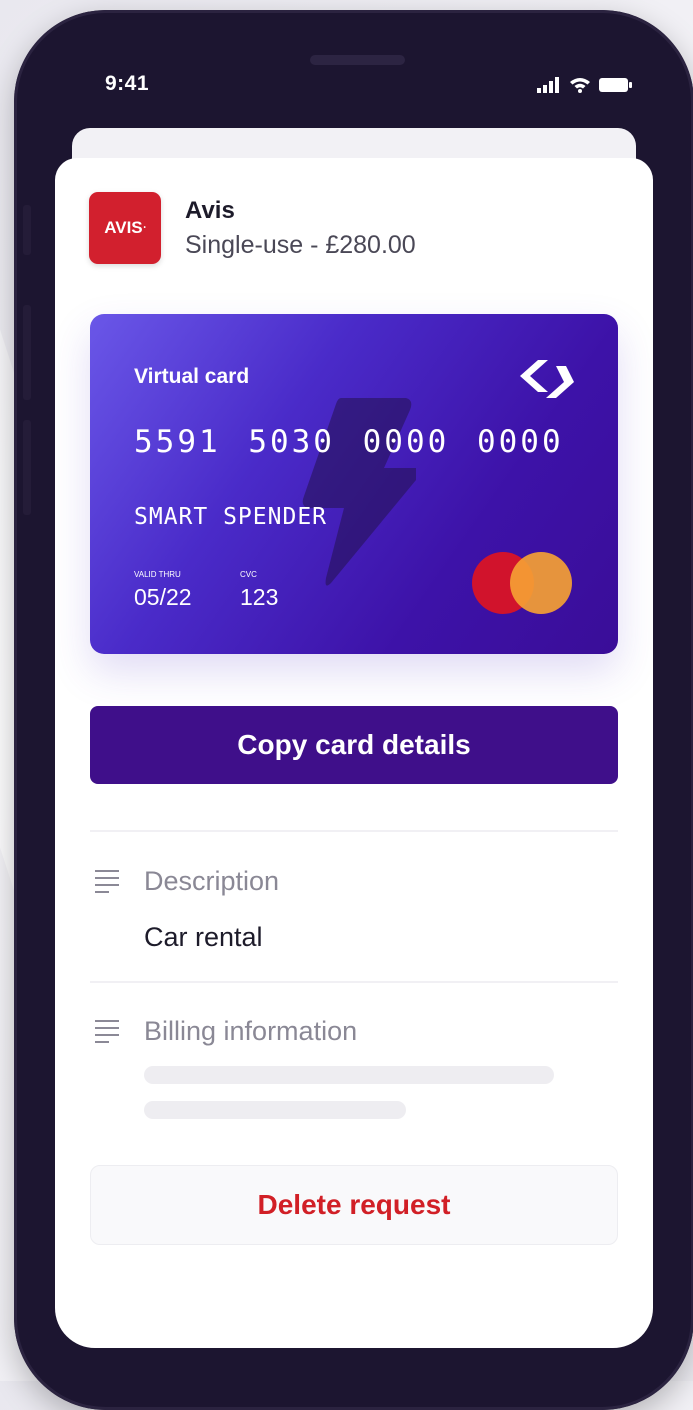  Describe the element at coordinates (27, 230) in the screenshot. I see `mute-switch` at that location.